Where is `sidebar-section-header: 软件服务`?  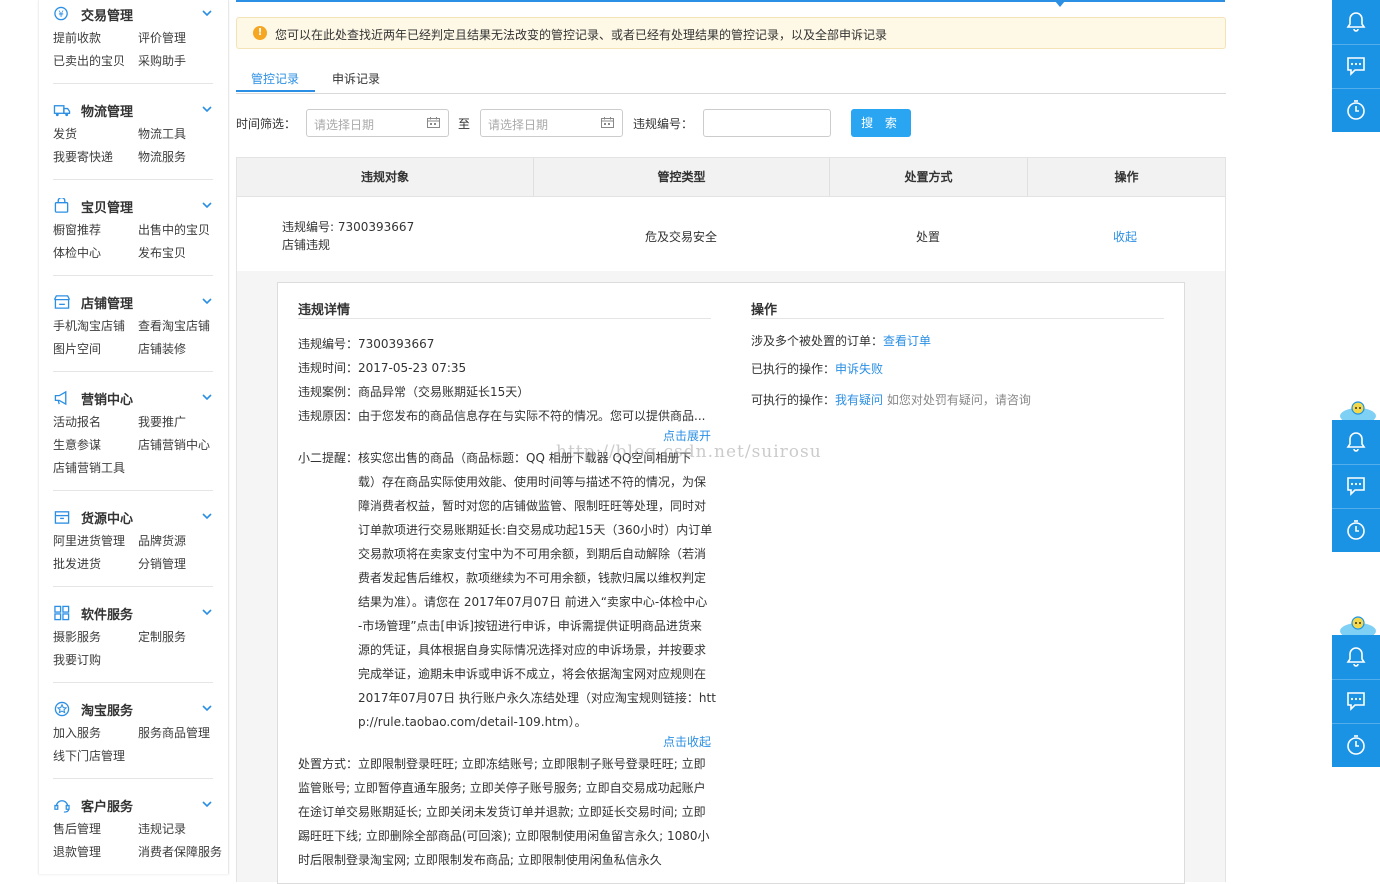
sidebar-section-header: 软件服务 is located at coordinates (133, 613).